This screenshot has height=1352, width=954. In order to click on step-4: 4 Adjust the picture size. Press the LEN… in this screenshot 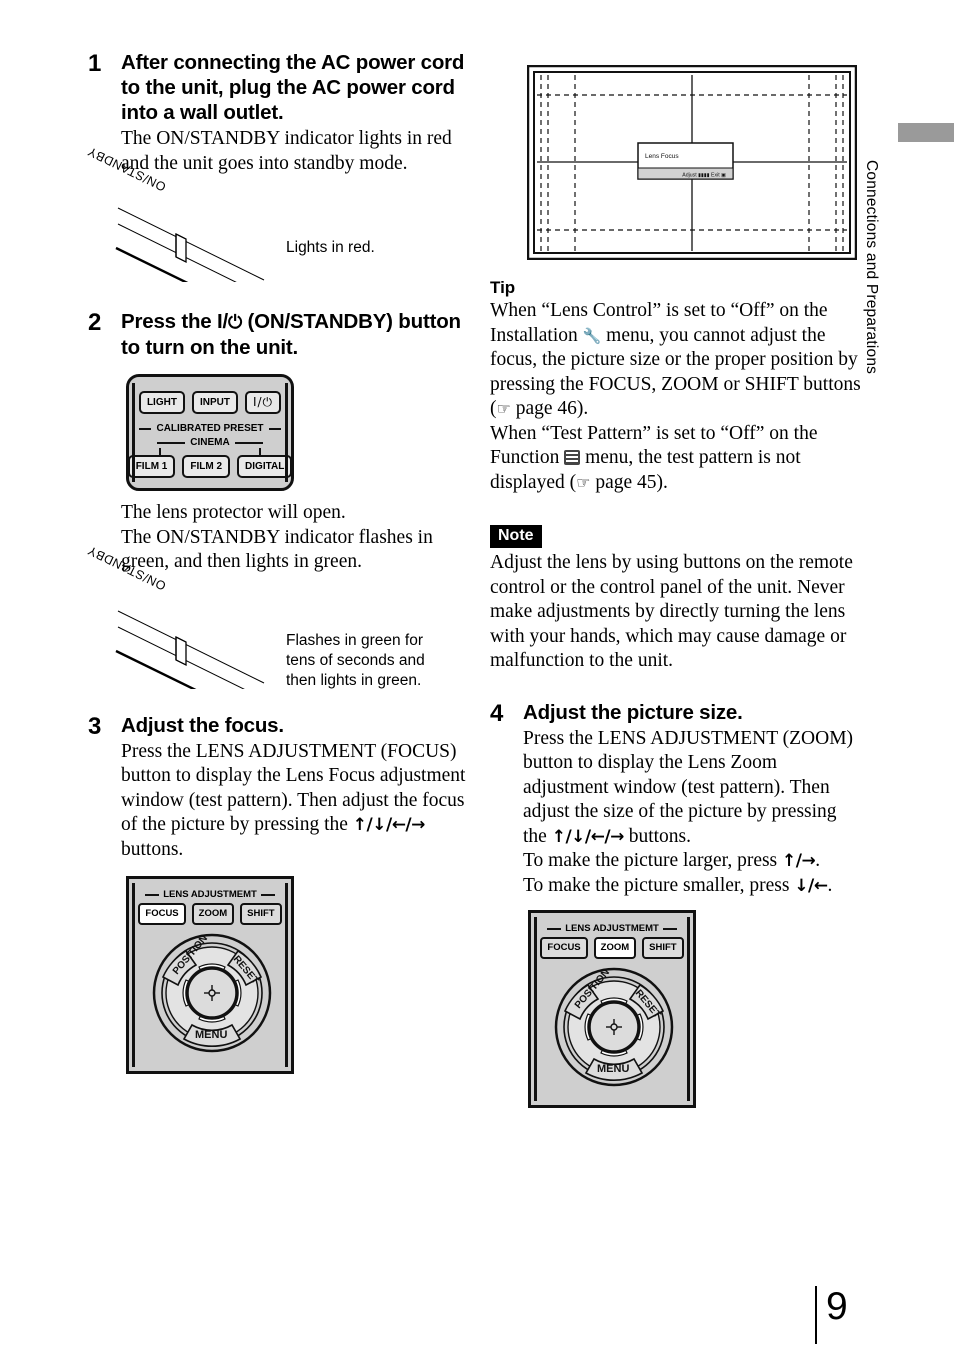, I will do `click(677, 799)`.